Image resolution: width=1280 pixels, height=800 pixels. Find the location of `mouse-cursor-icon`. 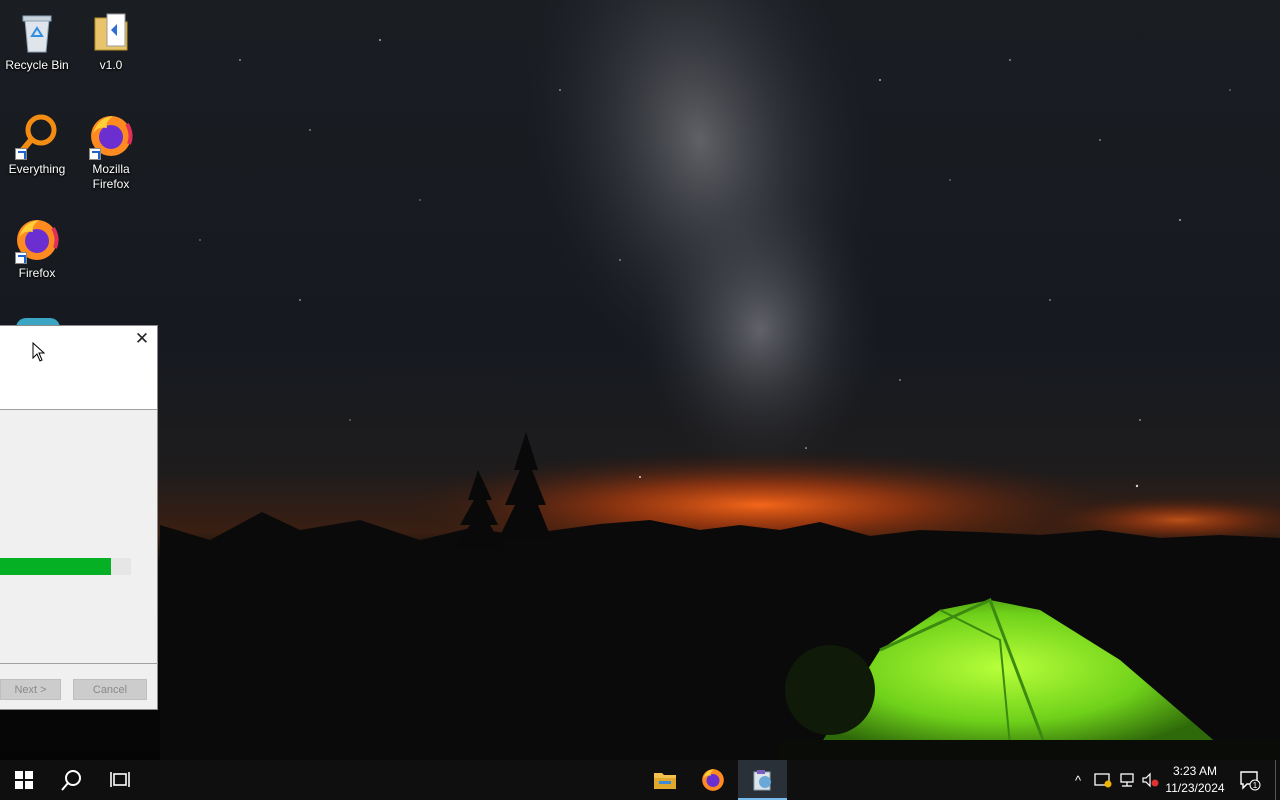

mouse-cursor-icon is located at coordinates (39, 352).